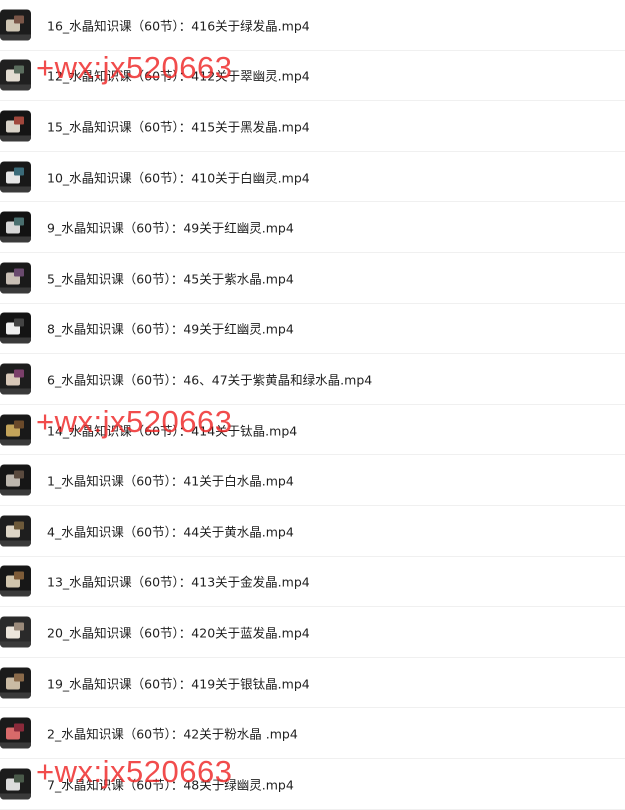  I want to click on file-row: 1_水晶知识课（60节）：41关于白水晶.mp4, so click(312, 480).